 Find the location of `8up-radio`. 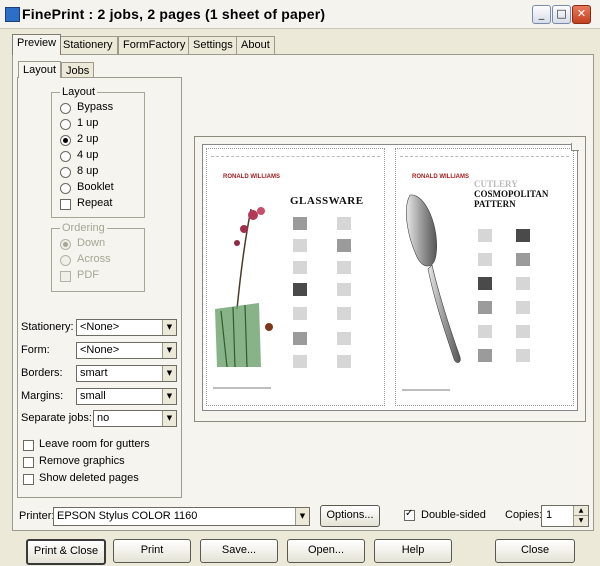

8up-radio is located at coordinates (65, 172).